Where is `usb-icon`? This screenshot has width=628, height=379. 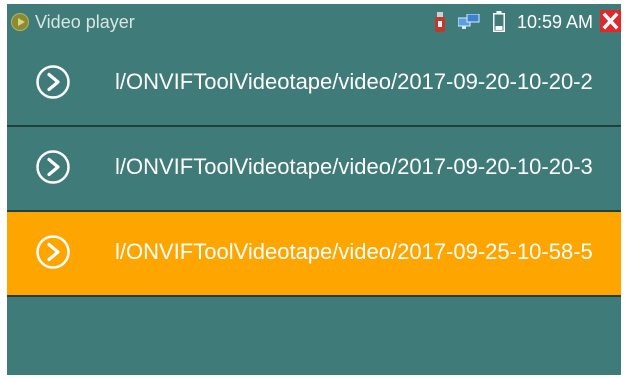
usb-icon is located at coordinates (440, 22).